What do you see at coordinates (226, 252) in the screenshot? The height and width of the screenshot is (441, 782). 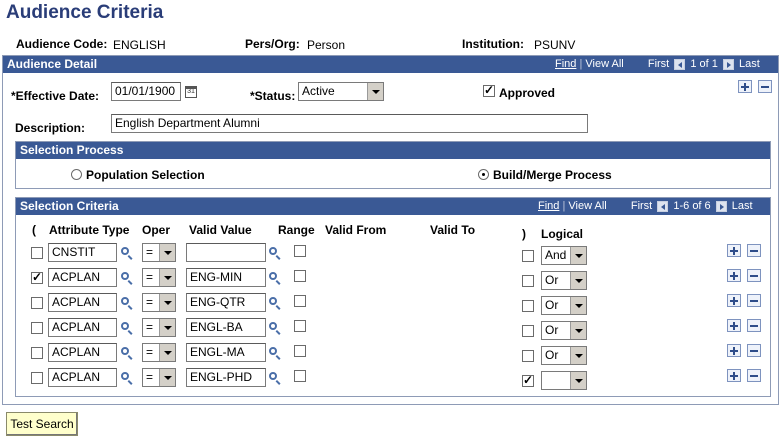 I see `valid-value-input` at bounding box center [226, 252].